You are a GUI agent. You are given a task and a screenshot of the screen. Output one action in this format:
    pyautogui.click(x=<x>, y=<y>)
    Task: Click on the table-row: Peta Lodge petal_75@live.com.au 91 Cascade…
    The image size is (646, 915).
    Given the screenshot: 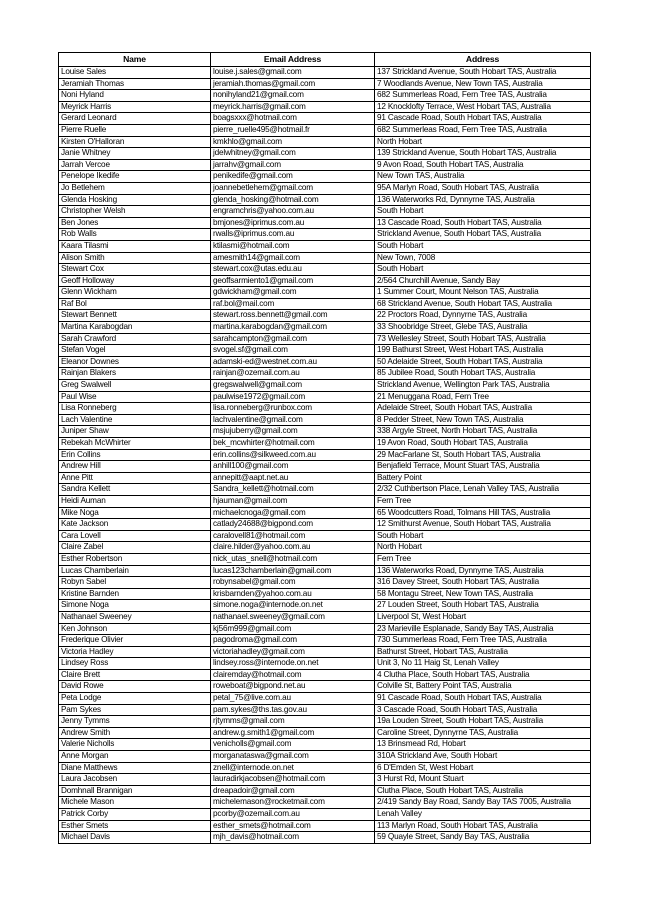 What is the action you would take?
    pyautogui.click(x=324, y=698)
    